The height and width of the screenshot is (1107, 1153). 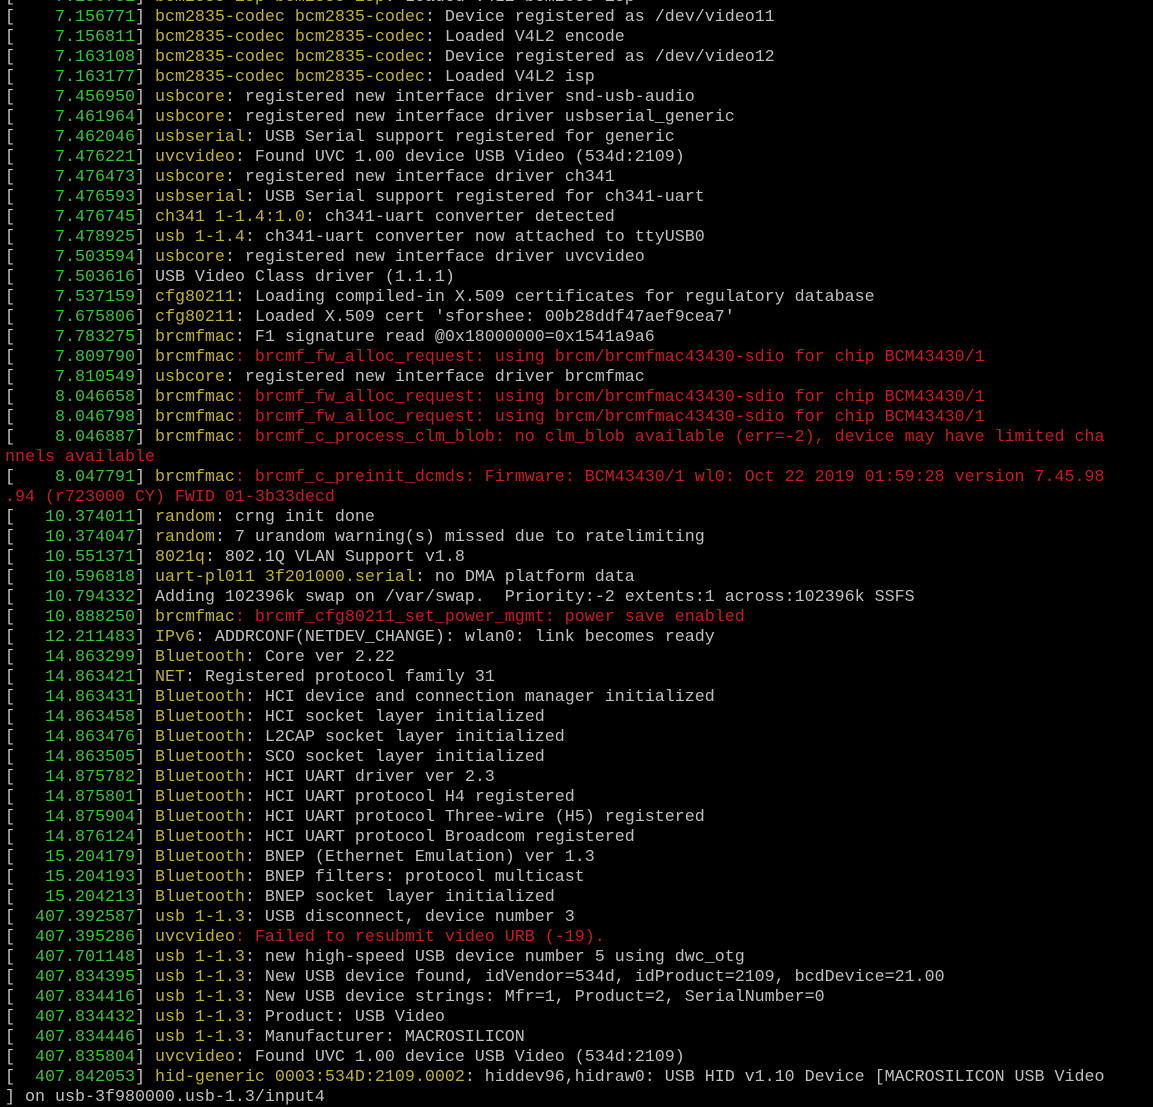 What do you see at coordinates (179, 557) in the screenshot?
I see `log-source: 8021q` at bounding box center [179, 557].